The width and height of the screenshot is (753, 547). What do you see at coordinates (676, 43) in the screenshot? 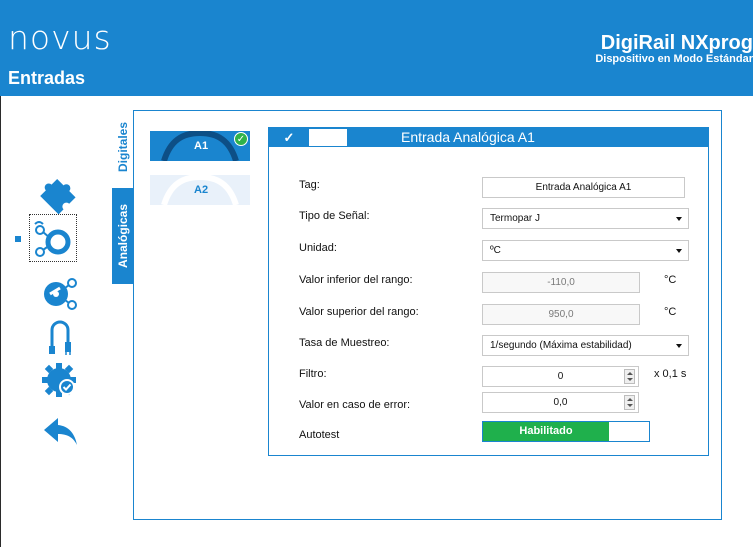
I see `app-title: DigiRail NXprog` at bounding box center [676, 43].